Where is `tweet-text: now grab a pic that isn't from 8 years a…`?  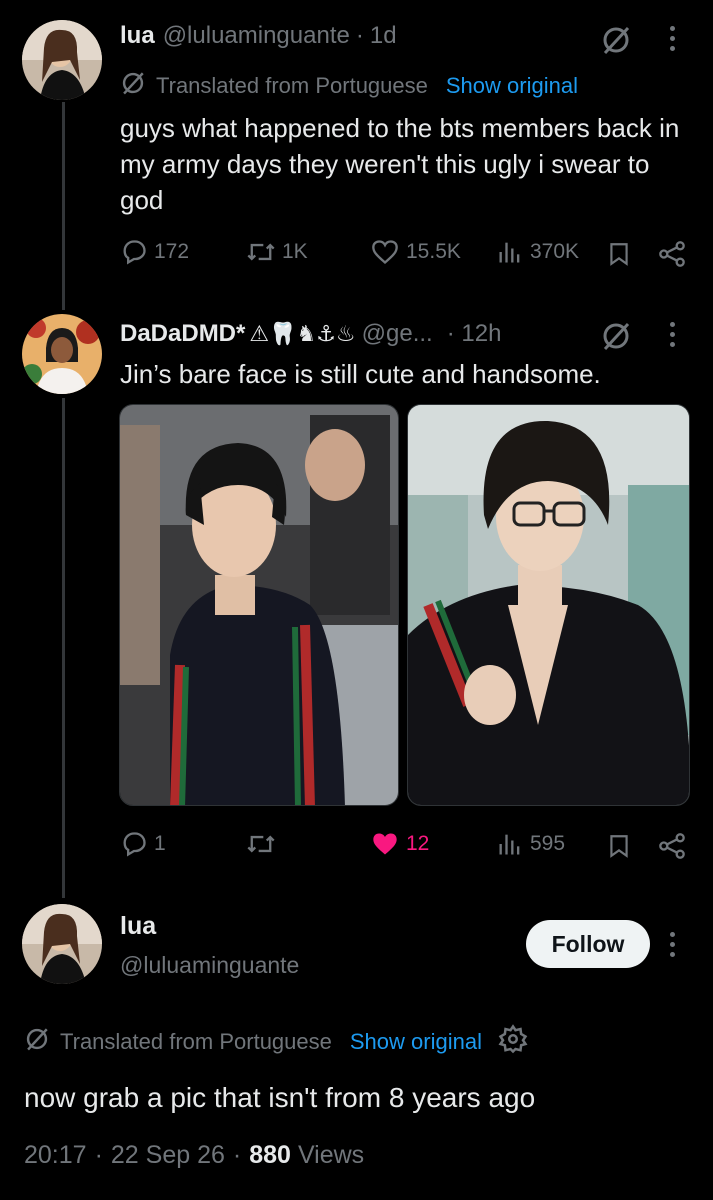
tweet-text: now grab a pic that isn't from 8 years a… is located at coordinates (280, 1097).